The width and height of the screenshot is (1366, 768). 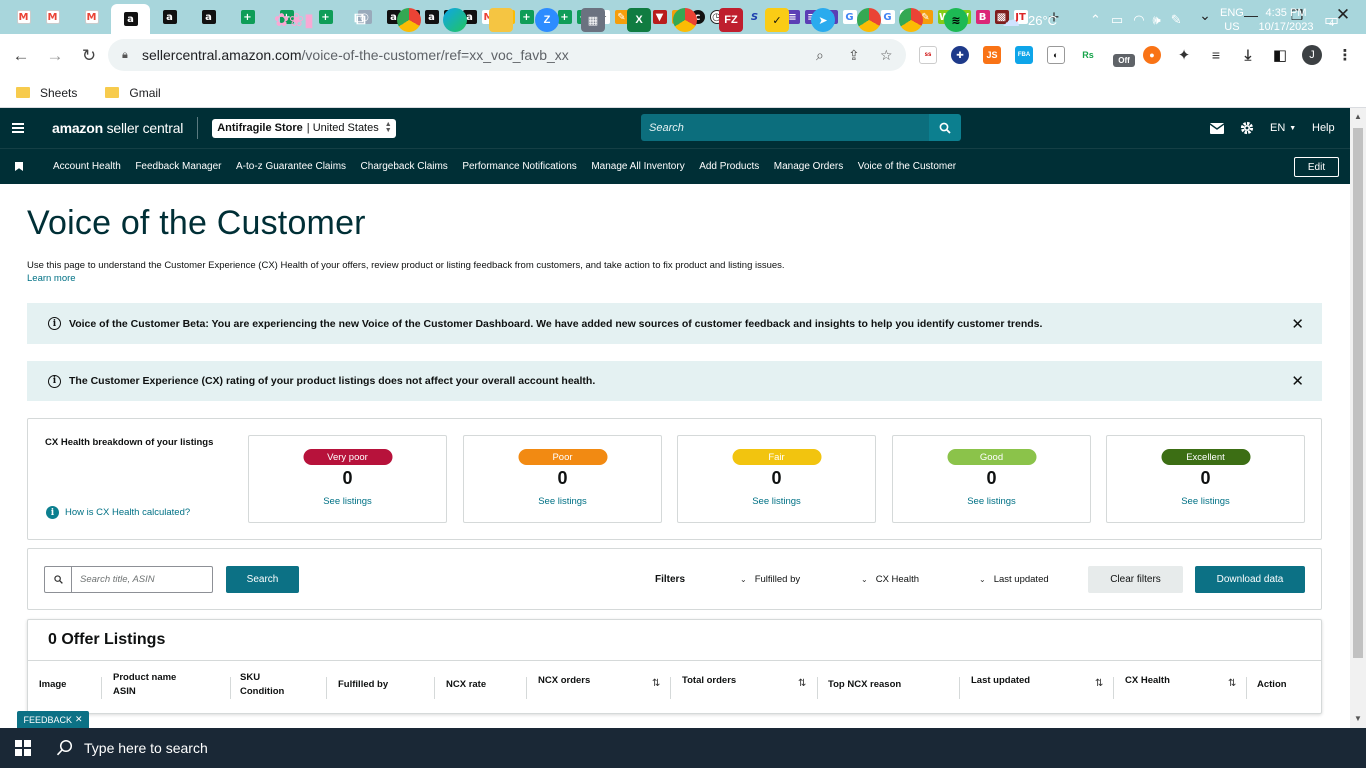 What do you see at coordinates (21, 56) in the screenshot?
I see `back-icon: ←` at bounding box center [21, 56].